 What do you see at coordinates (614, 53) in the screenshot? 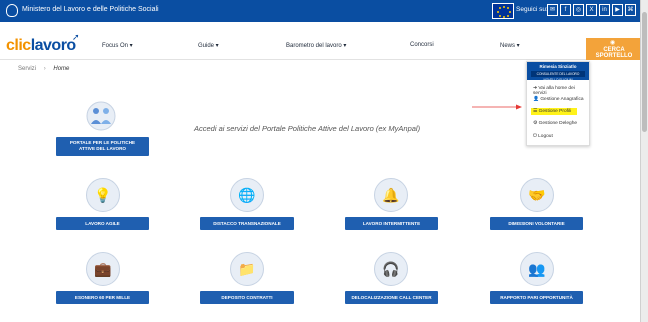
I see `cerca-sportello-label: CERCA SPORTELLO` at bounding box center [614, 53].